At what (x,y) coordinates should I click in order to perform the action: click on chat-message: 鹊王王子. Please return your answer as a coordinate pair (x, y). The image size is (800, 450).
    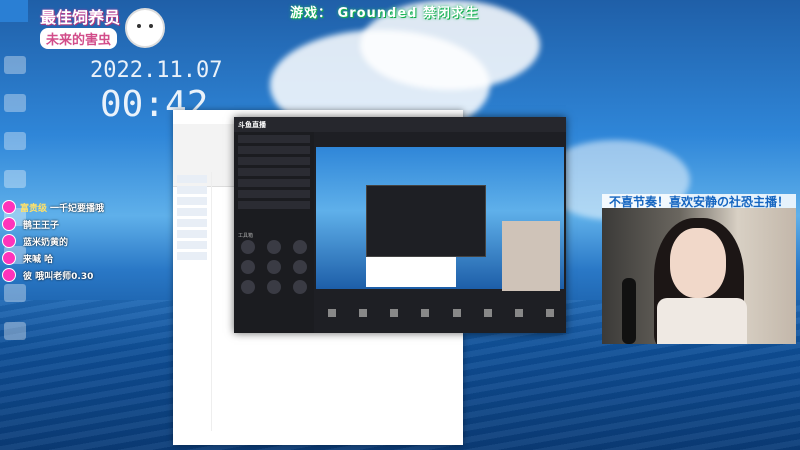
    Looking at the image, I should click on (87, 224).